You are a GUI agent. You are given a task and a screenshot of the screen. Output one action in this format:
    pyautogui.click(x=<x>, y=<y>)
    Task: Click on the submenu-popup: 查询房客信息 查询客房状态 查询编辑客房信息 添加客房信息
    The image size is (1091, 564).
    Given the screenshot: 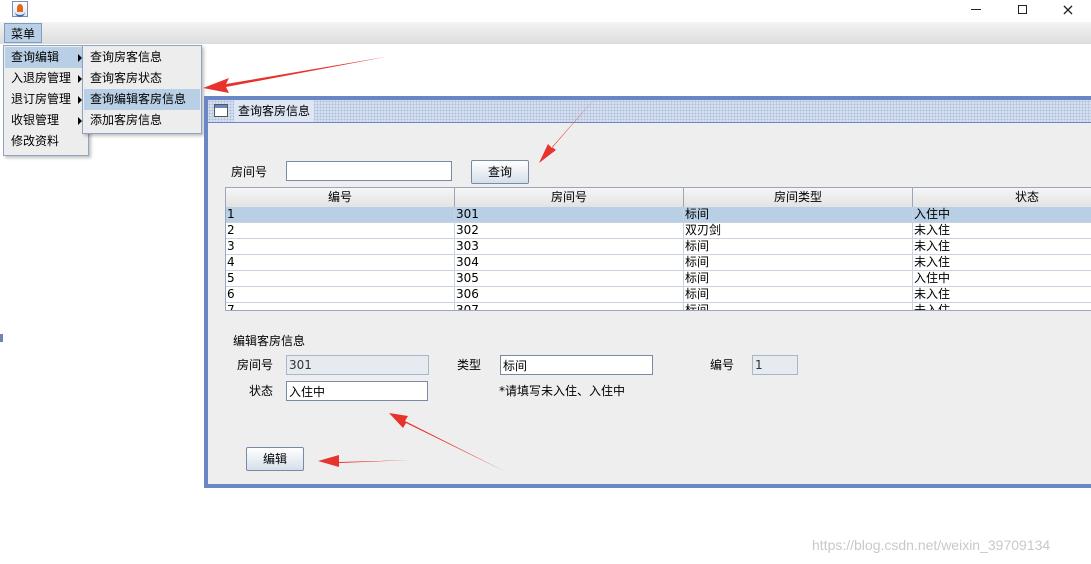 What is the action you would take?
    pyautogui.click(x=142, y=89)
    